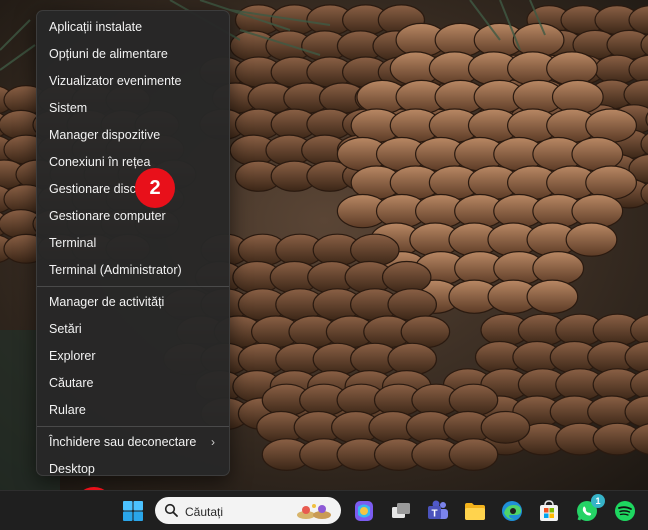 The height and width of the screenshot is (530, 648). I want to click on menu-item-event-viewer: Vizualizator evenimente, so click(133, 81).